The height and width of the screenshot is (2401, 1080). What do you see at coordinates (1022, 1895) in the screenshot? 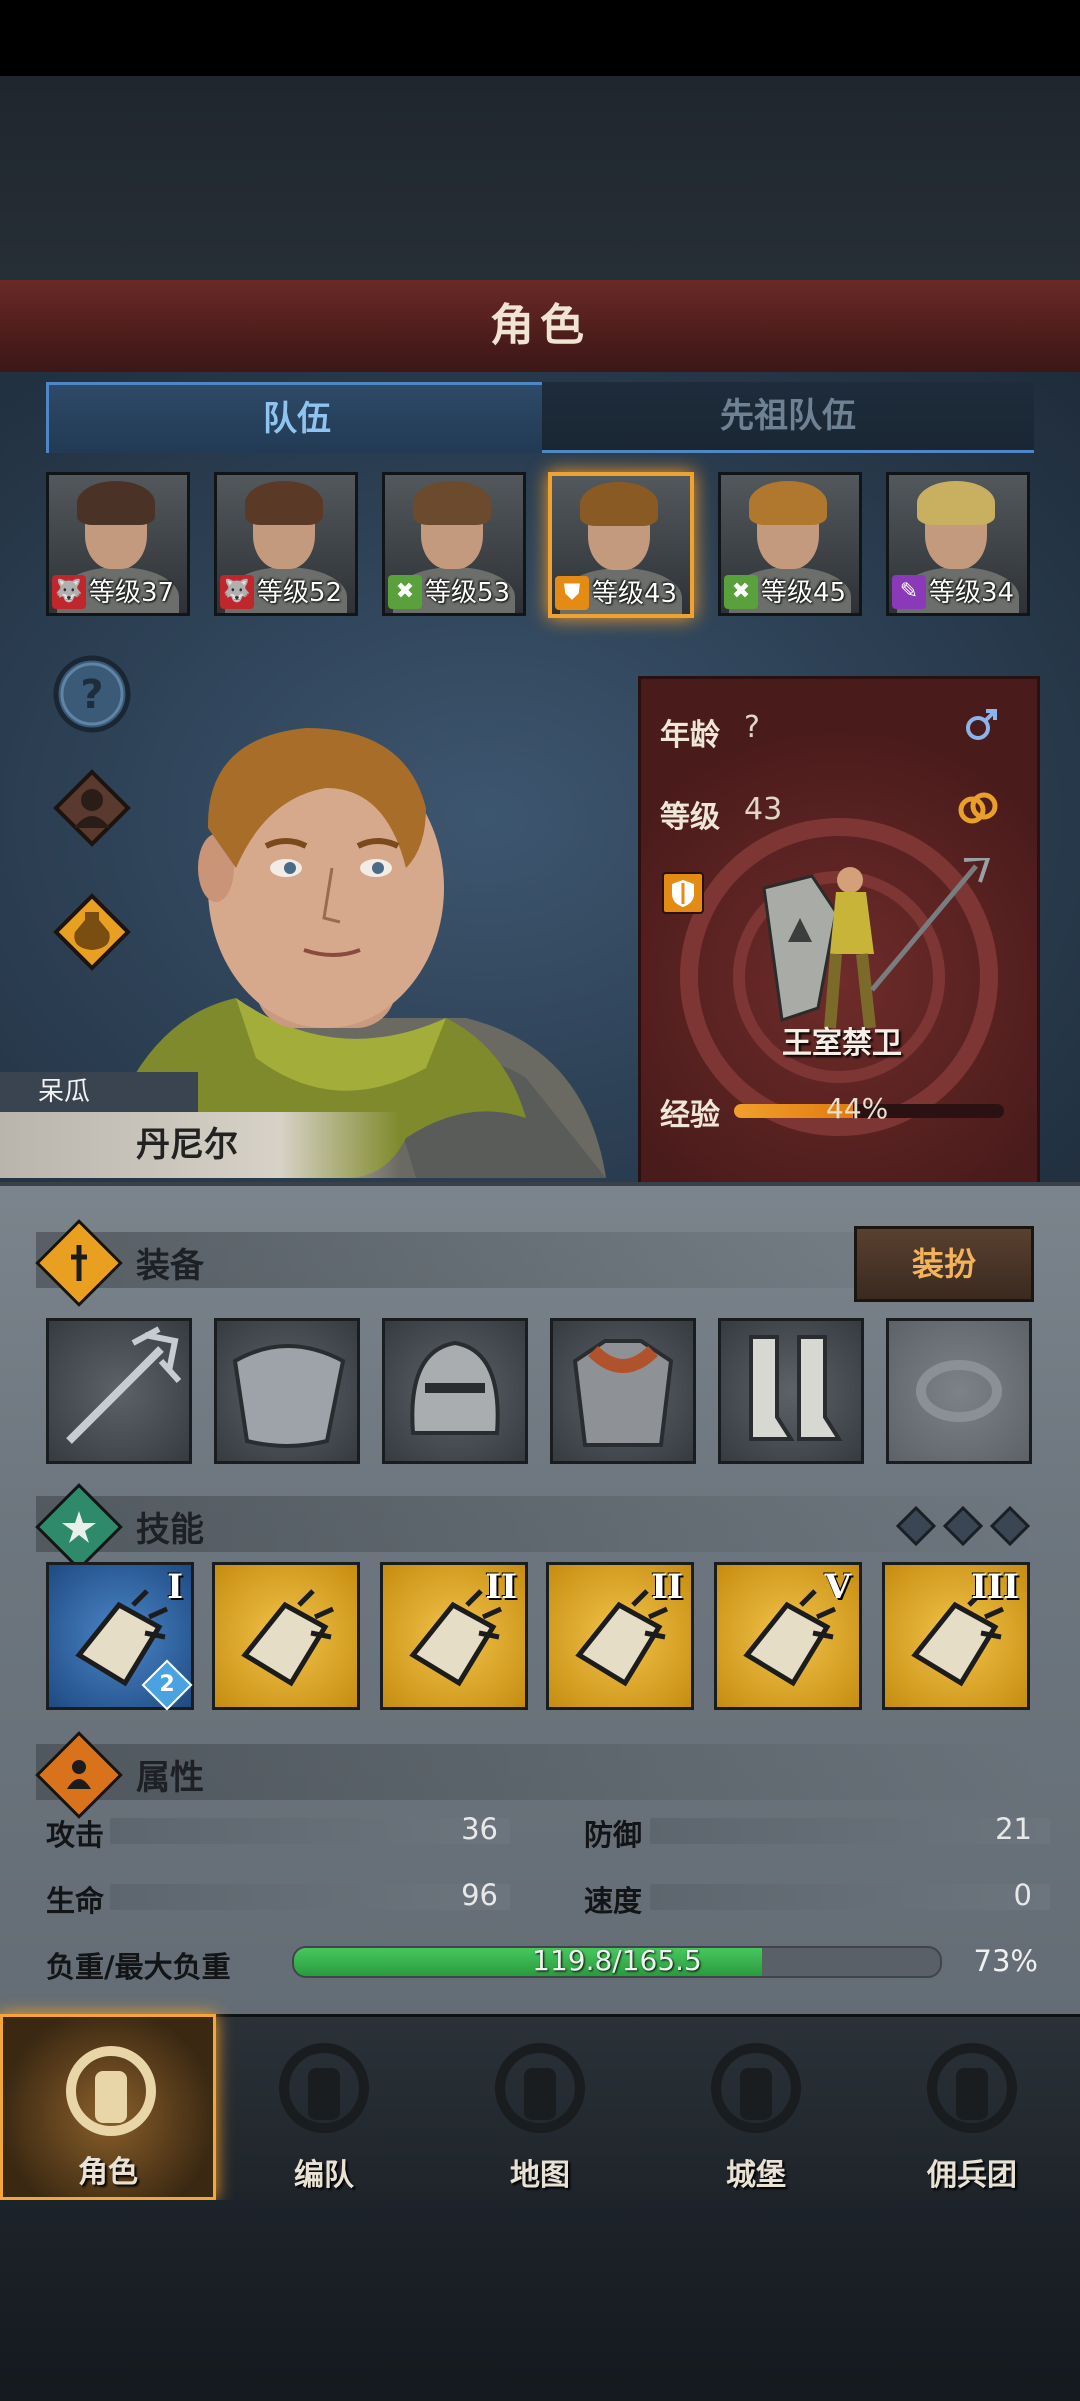
I see `speed-value: 0` at bounding box center [1022, 1895].